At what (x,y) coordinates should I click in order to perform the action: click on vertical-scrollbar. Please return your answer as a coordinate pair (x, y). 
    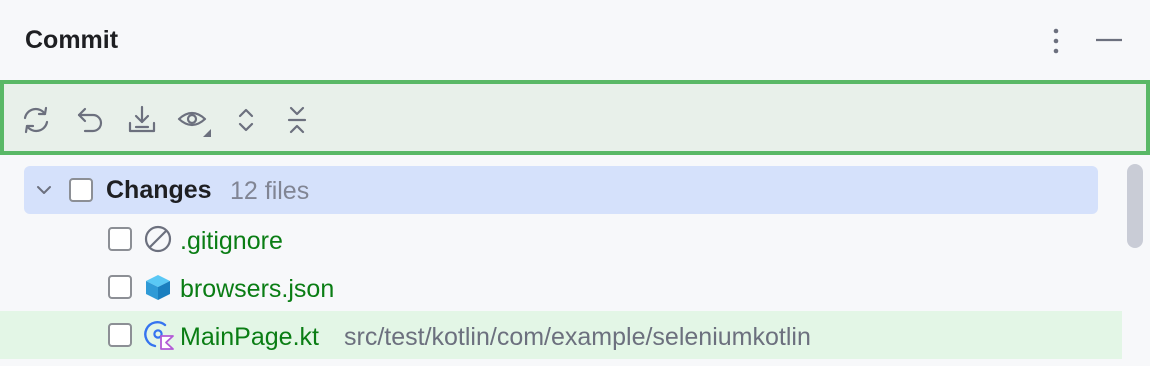
    Looking at the image, I should click on (1135, 206).